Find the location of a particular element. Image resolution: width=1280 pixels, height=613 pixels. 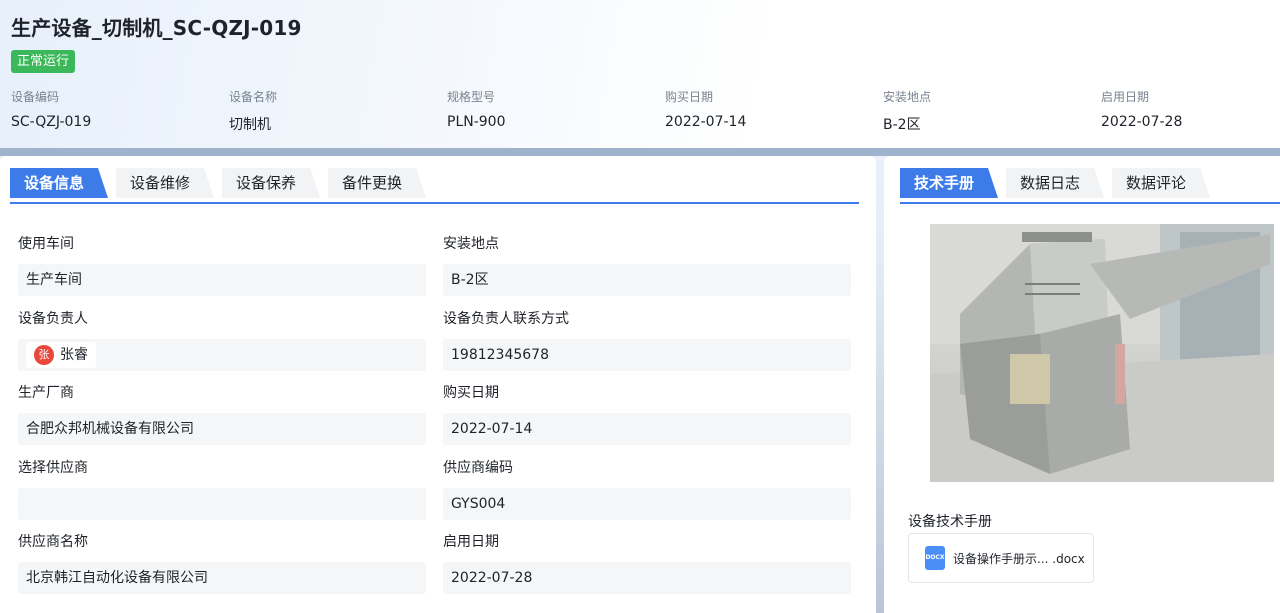

meta-value: 2022-07-14 is located at coordinates (706, 122).